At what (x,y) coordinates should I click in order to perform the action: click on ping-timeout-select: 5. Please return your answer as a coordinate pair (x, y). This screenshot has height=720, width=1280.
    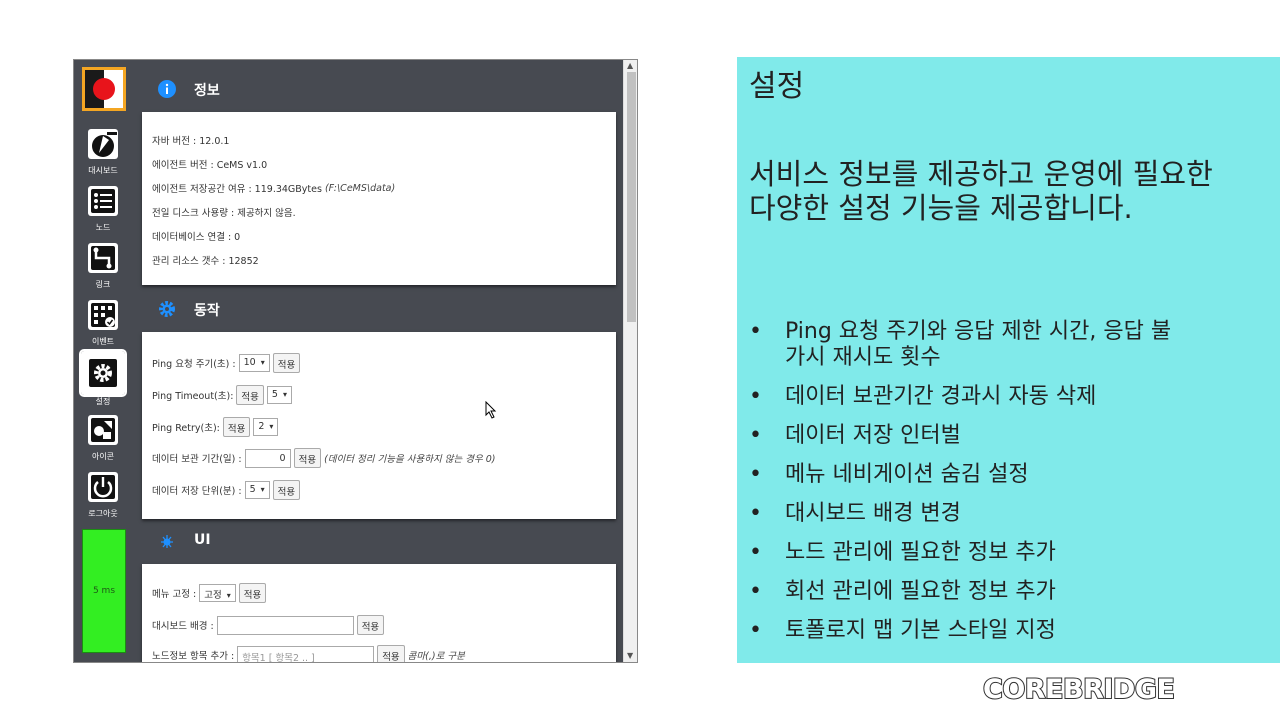
    Looking at the image, I should click on (279, 395).